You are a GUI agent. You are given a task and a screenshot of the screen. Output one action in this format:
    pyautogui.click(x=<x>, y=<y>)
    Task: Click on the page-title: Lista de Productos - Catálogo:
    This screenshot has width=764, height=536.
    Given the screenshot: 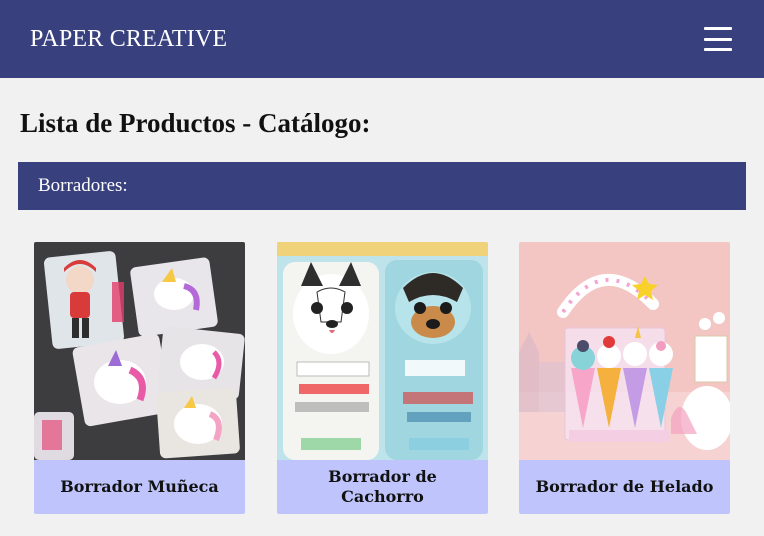 What is the action you would take?
    pyautogui.click(x=195, y=123)
    